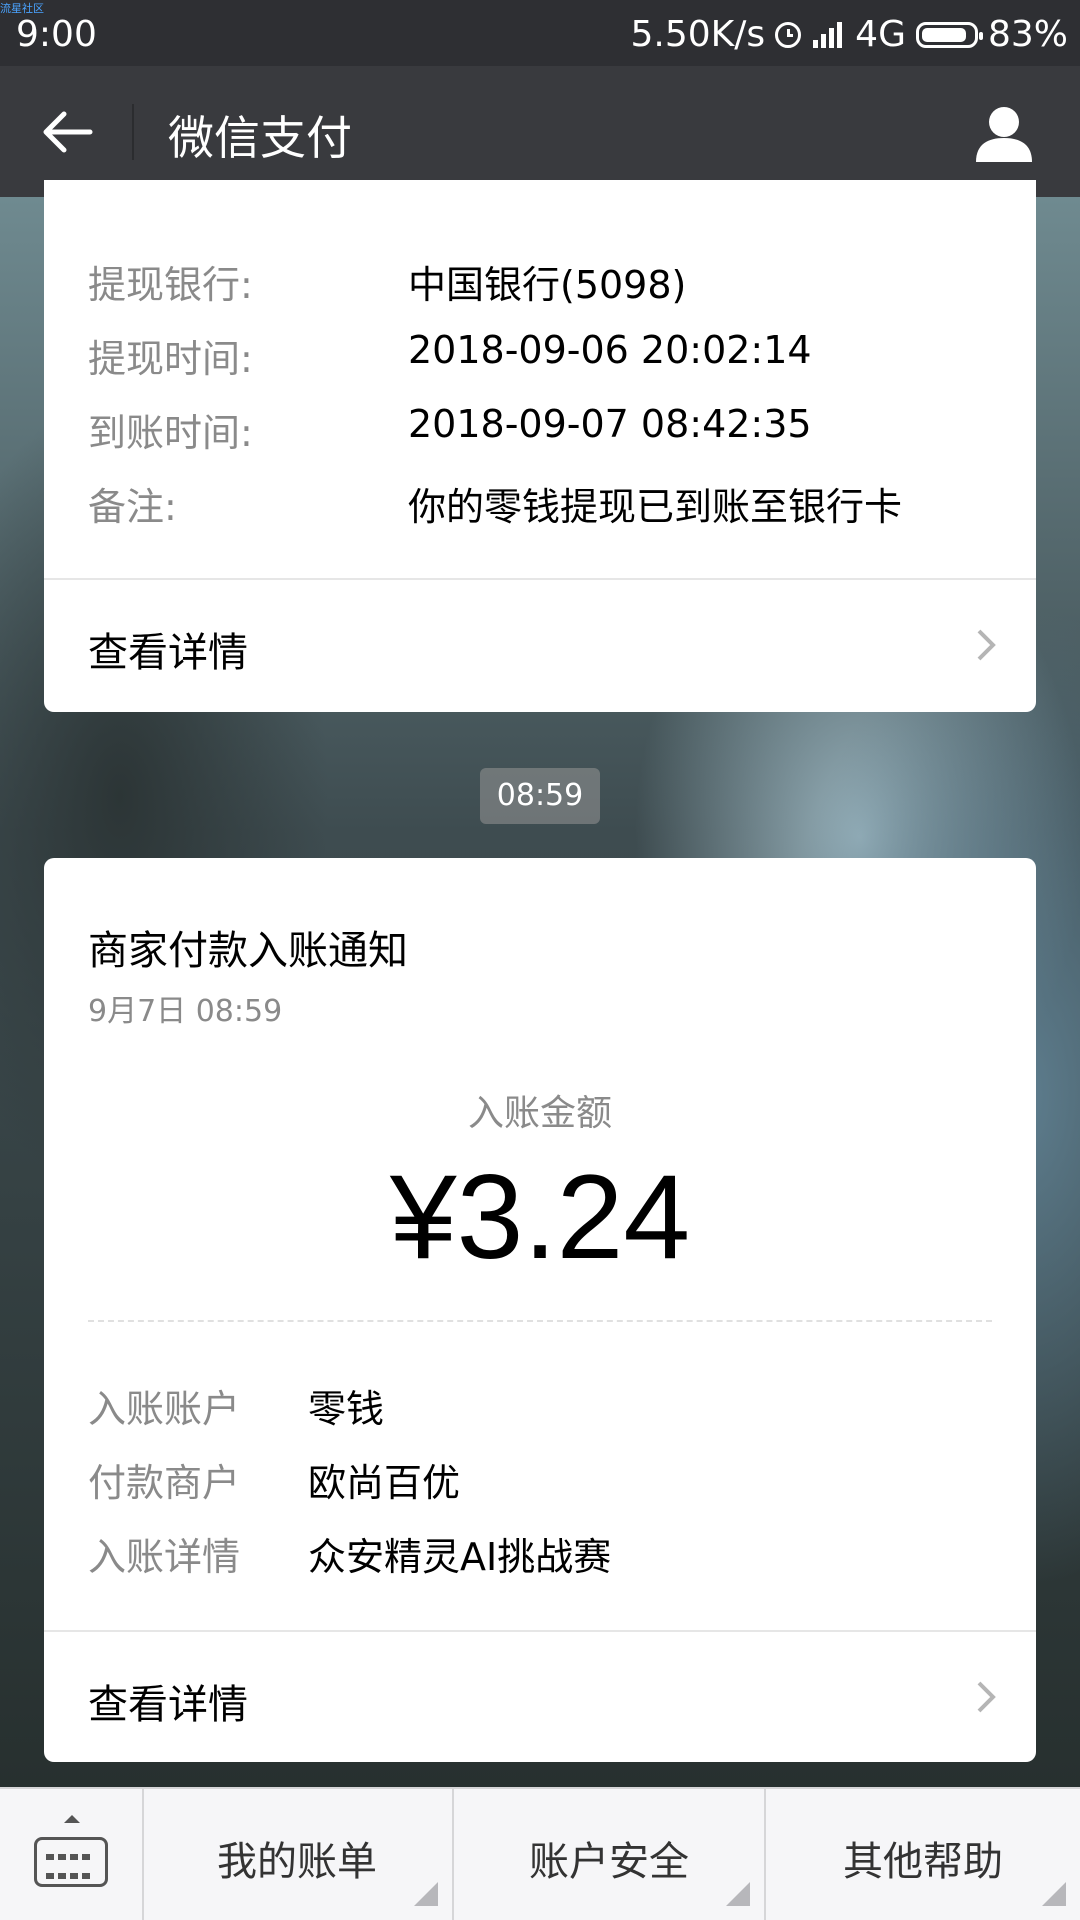 Image resolution: width=1080 pixels, height=1920 pixels. I want to click on row-label: 入账账户, so click(164, 1409).